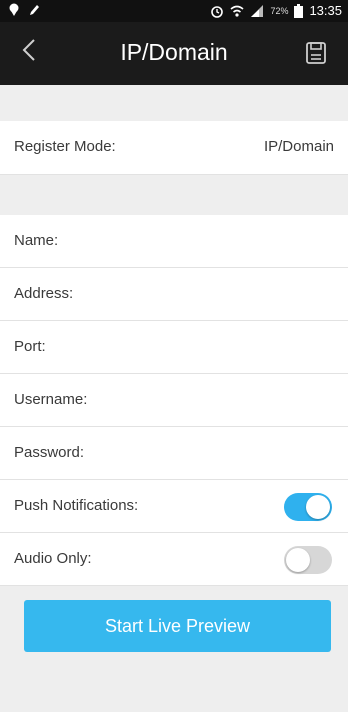 Image resolution: width=348 pixels, height=712 pixels. I want to click on username-field, so click(224, 401).